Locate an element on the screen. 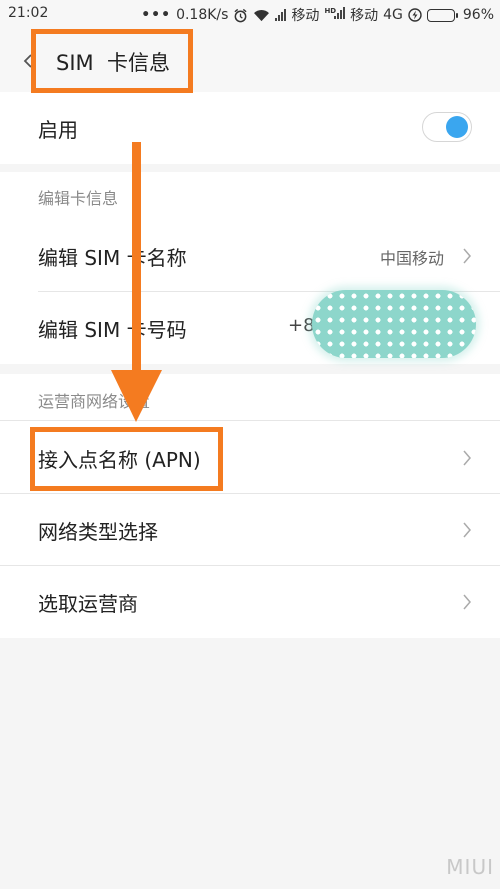  select-carrier-label: 选取运营商 is located at coordinates (88, 604).